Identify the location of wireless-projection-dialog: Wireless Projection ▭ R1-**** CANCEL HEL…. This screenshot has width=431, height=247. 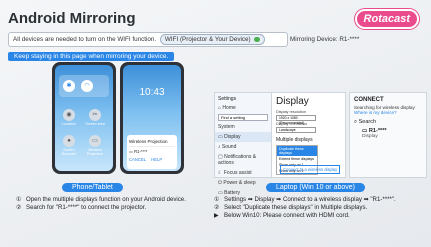
(152, 152).